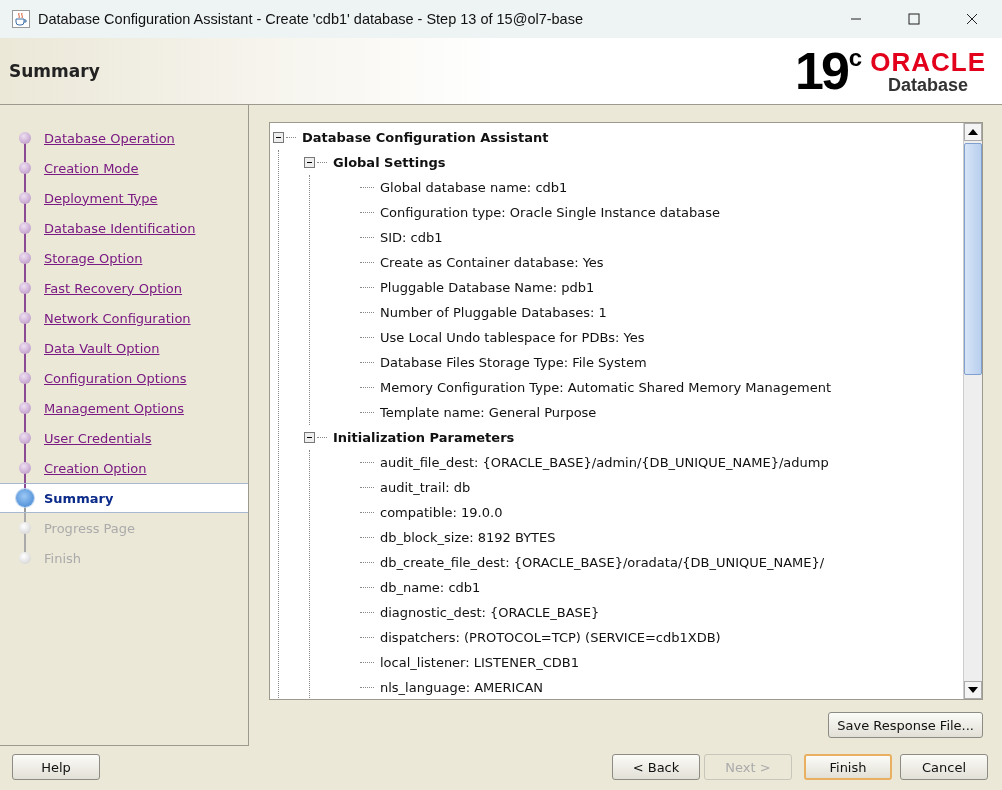 The height and width of the screenshot is (790, 1002). Describe the element at coordinates (93, 258) in the screenshot. I see `step-link: Storage Option` at that location.